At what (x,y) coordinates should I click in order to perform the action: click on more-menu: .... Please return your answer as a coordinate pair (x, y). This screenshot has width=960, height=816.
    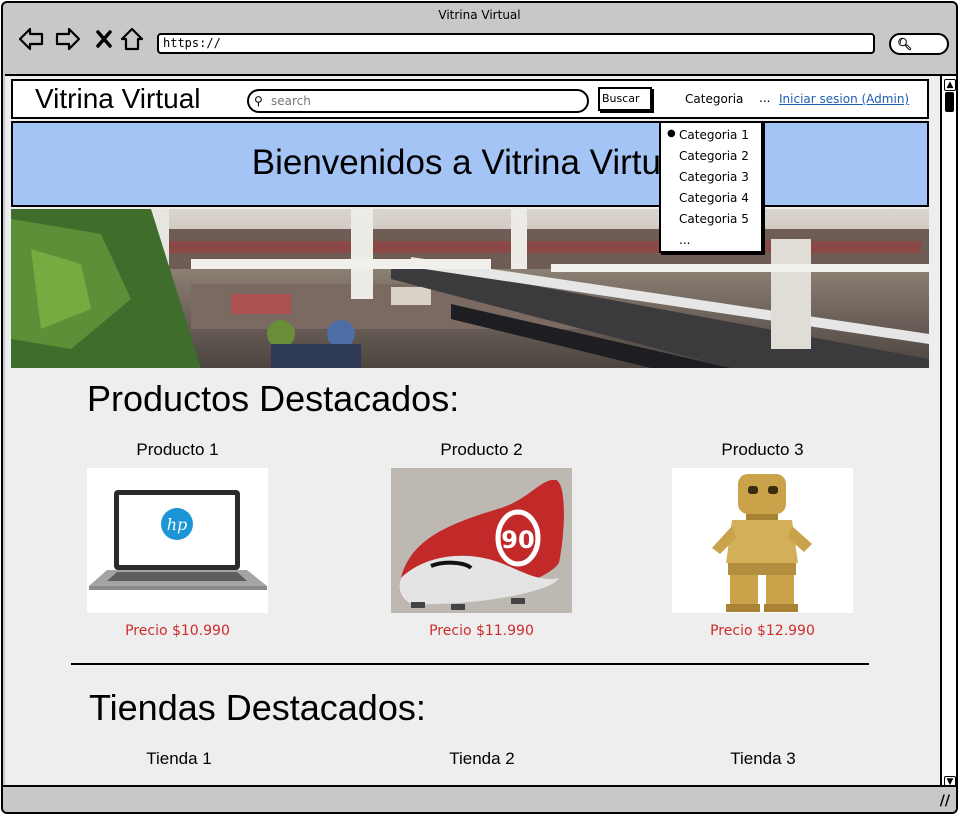
    Looking at the image, I should click on (764, 98).